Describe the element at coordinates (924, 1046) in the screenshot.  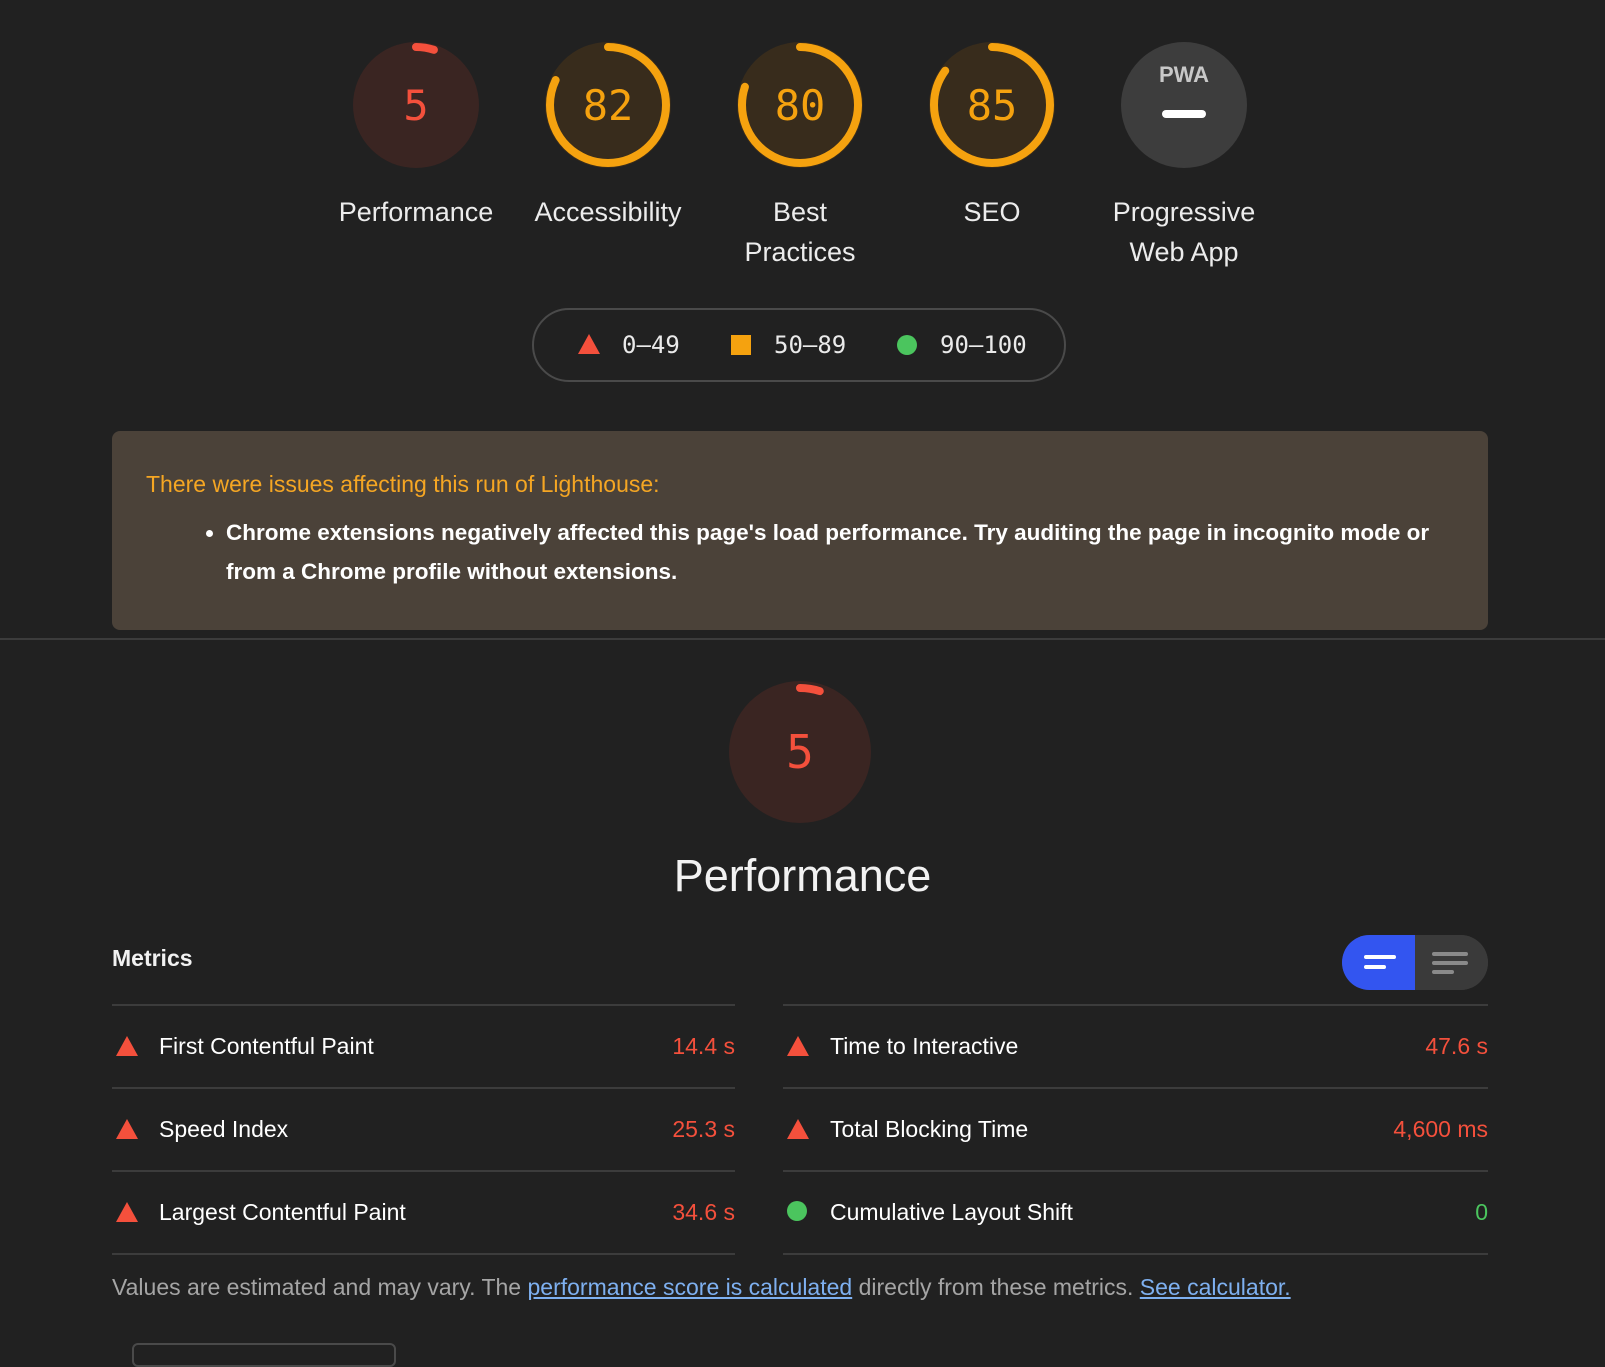
I see `metric-name: Time to Interactive` at that location.